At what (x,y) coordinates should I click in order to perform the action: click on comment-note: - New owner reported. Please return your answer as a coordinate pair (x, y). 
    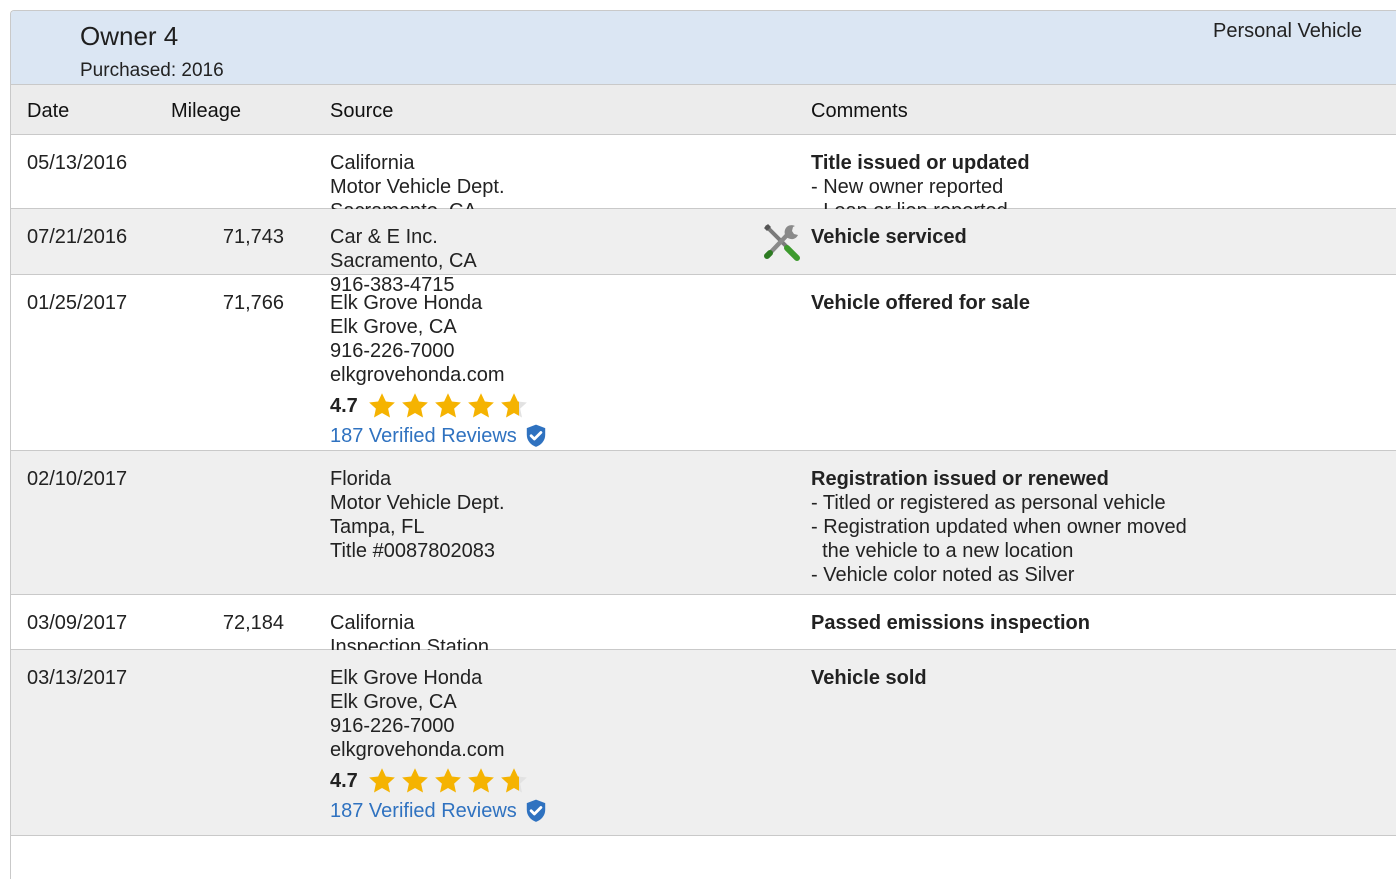
    Looking at the image, I should click on (907, 187).